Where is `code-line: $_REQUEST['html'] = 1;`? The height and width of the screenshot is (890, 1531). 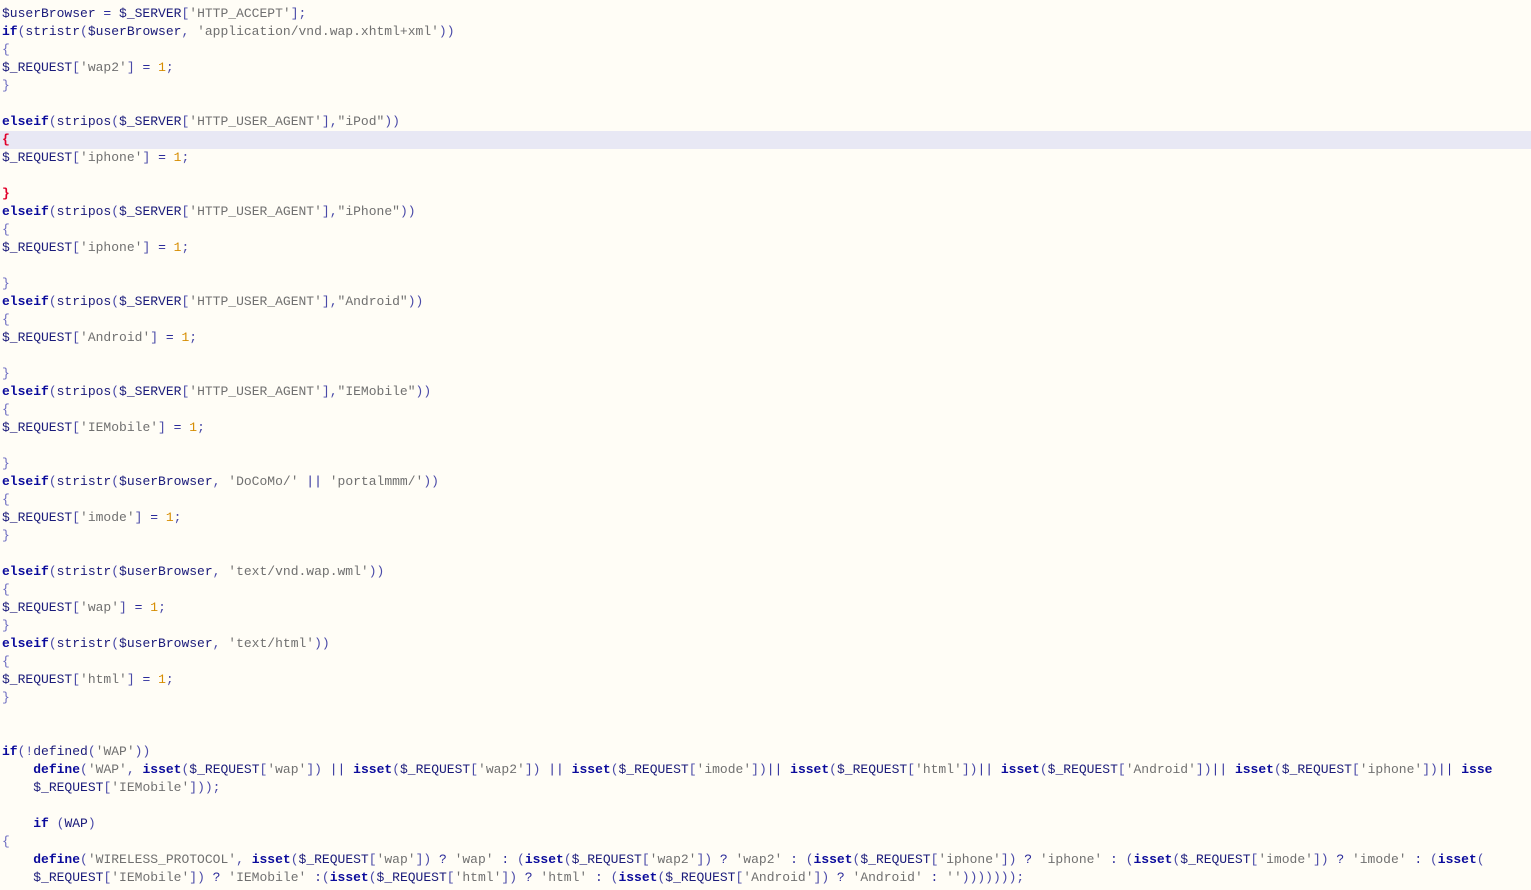
code-line: $_REQUEST['html'] = 1; is located at coordinates (765, 680).